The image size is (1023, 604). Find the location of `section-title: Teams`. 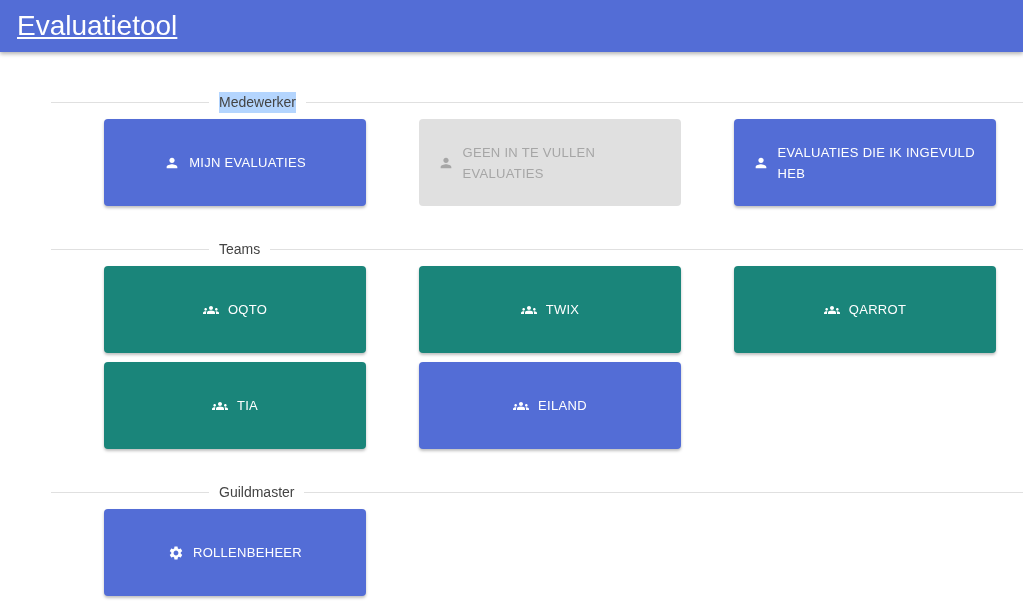

section-title: Teams is located at coordinates (240, 249).